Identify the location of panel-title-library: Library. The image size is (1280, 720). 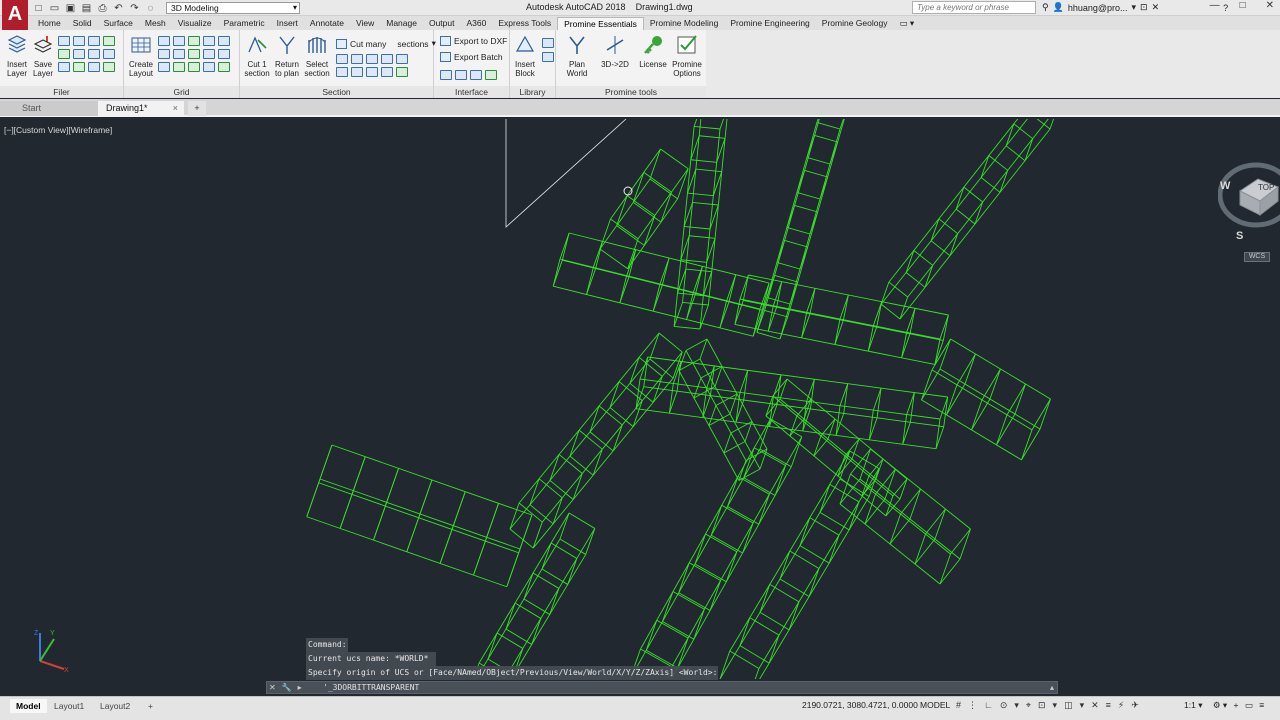
(532, 92).